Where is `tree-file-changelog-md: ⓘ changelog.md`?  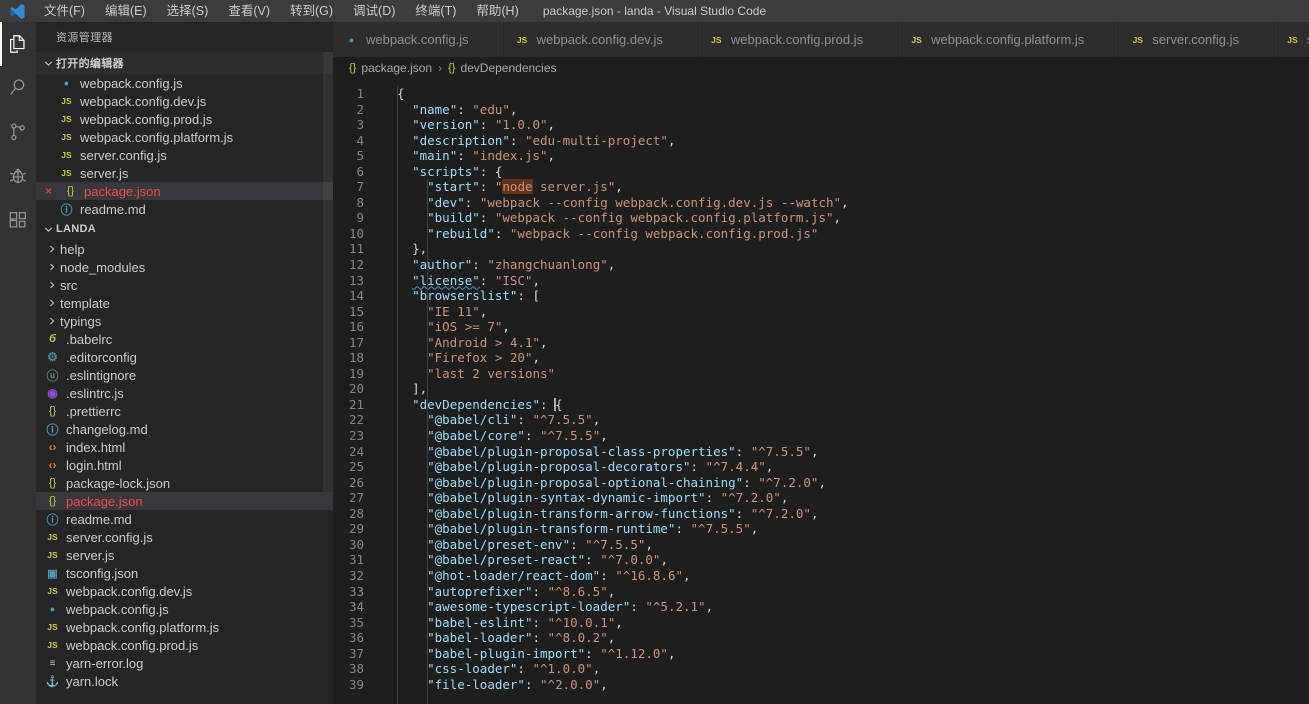 tree-file-changelog-md: ⓘ changelog.md is located at coordinates (184, 429).